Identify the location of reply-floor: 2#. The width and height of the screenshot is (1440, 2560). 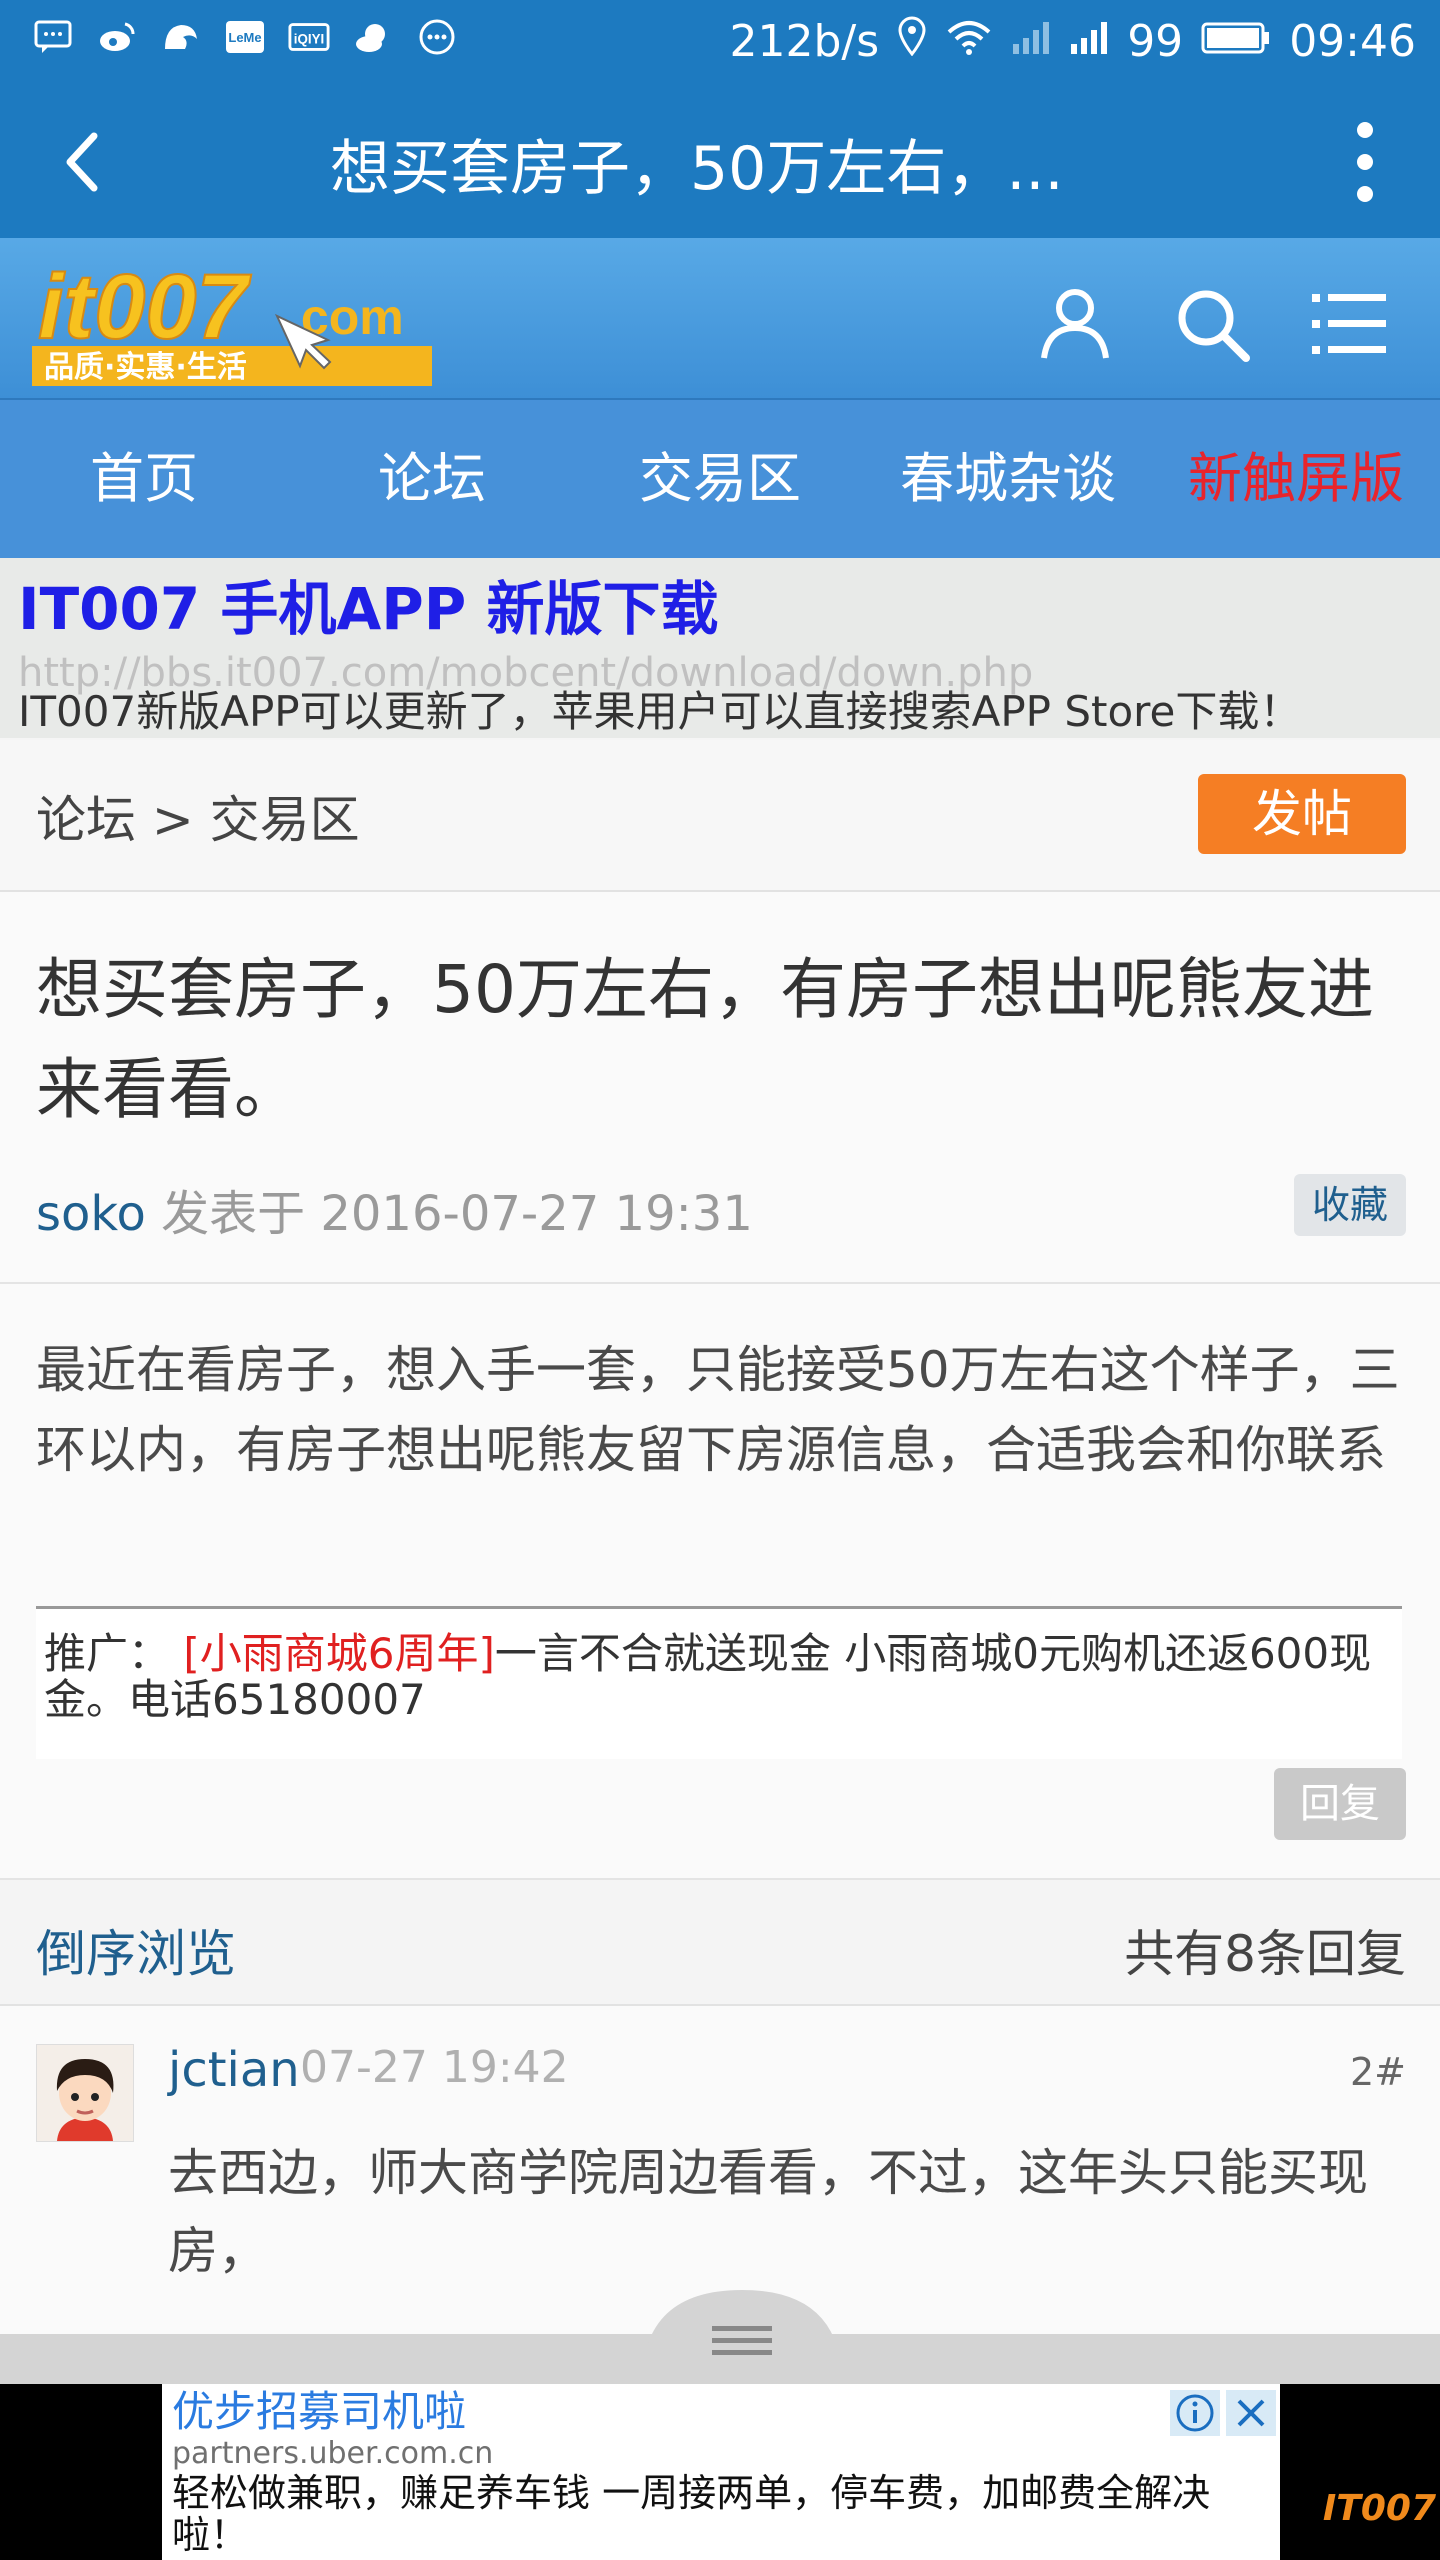
(1377, 2072).